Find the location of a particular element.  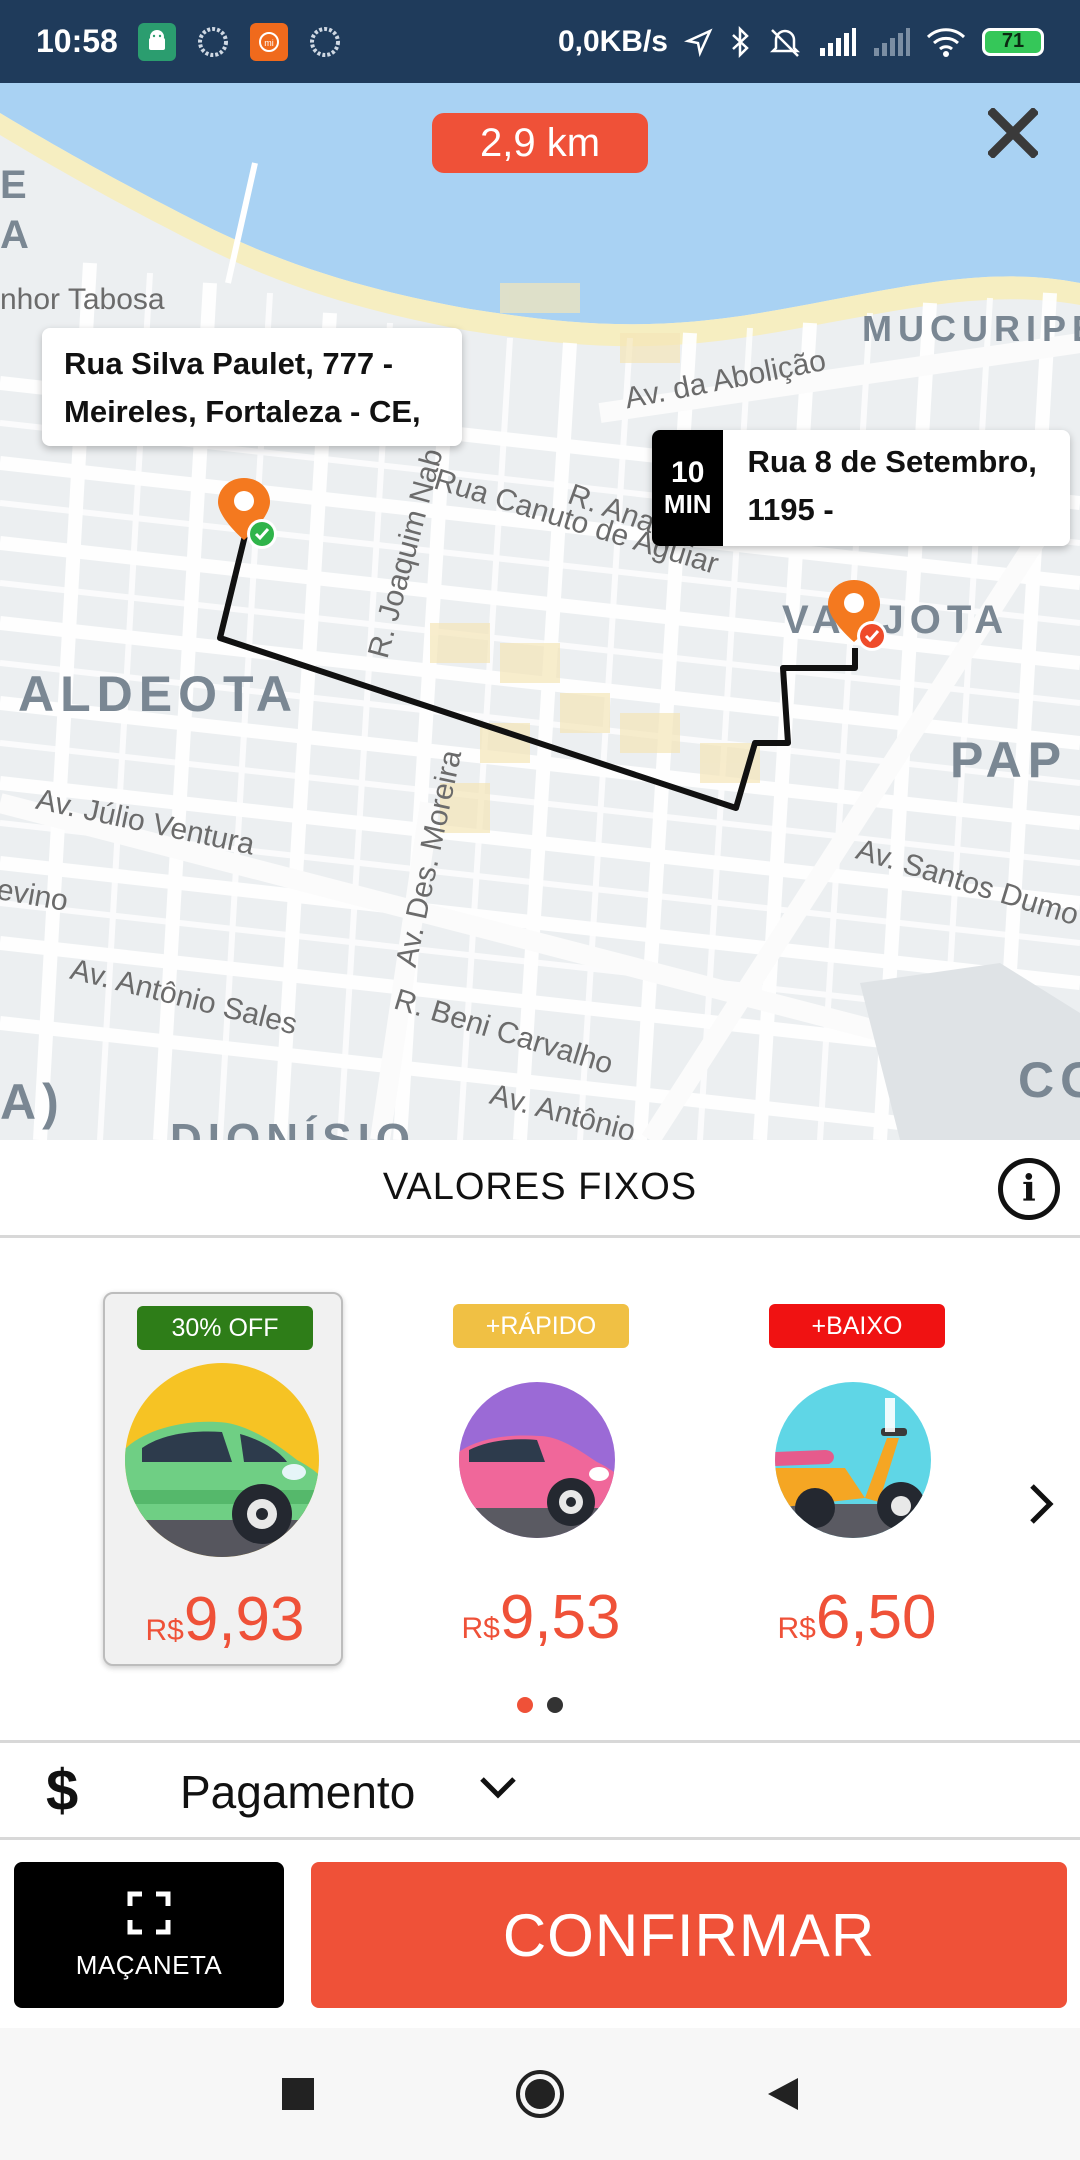

map-label: A) is located at coordinates (32, 1102).